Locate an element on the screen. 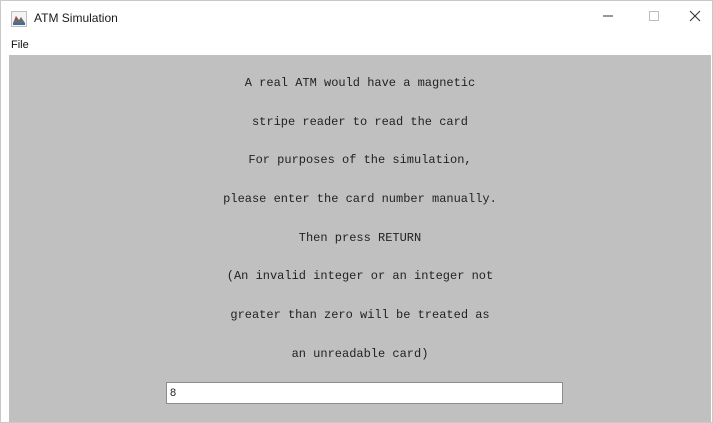 The height and width of the screenshot is (423, 713). message-line: stripe reader to read the card is located at coordinates (360, 122).